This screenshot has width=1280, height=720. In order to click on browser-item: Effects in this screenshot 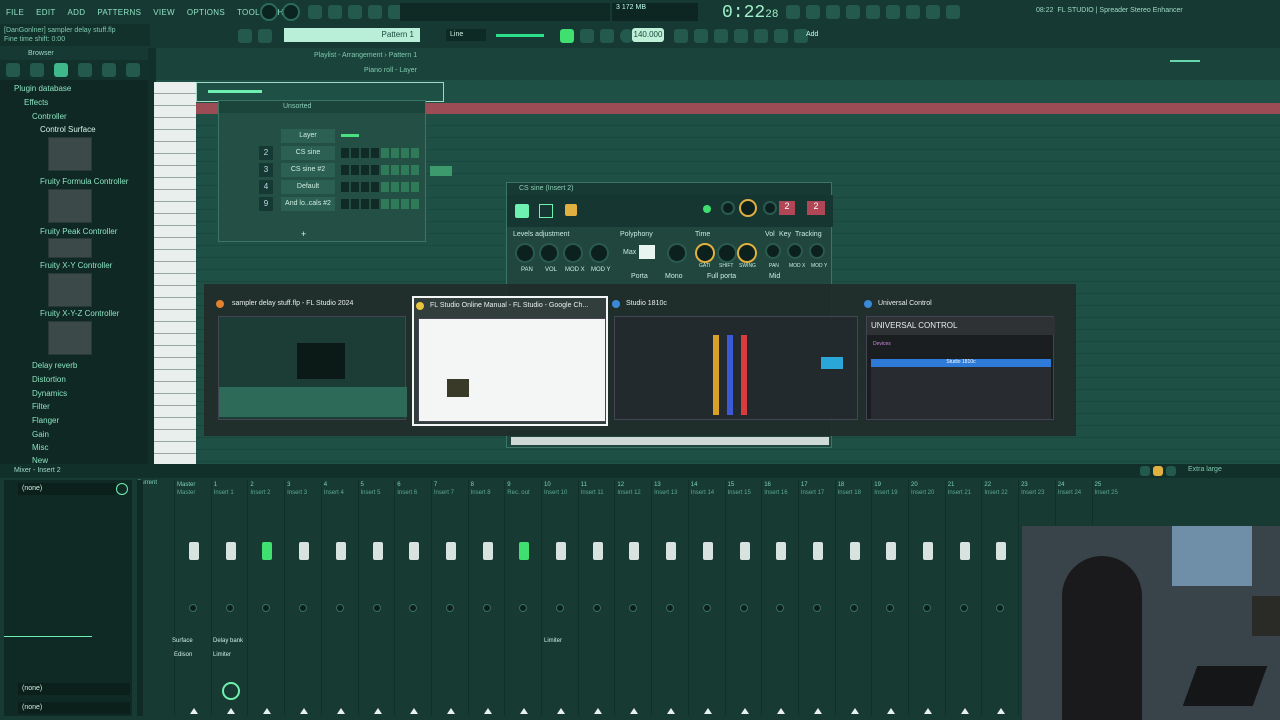, I will do `click(36, 102)`.